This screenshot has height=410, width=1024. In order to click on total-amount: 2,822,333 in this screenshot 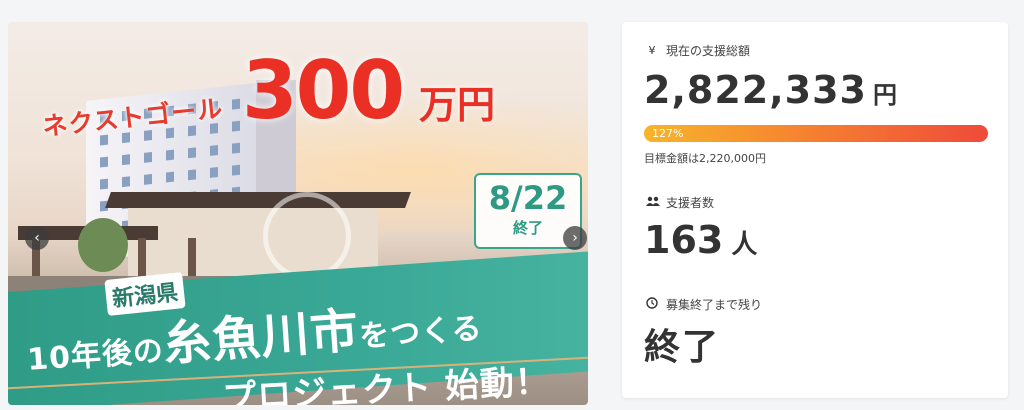, I will do `click(755, 90)`.